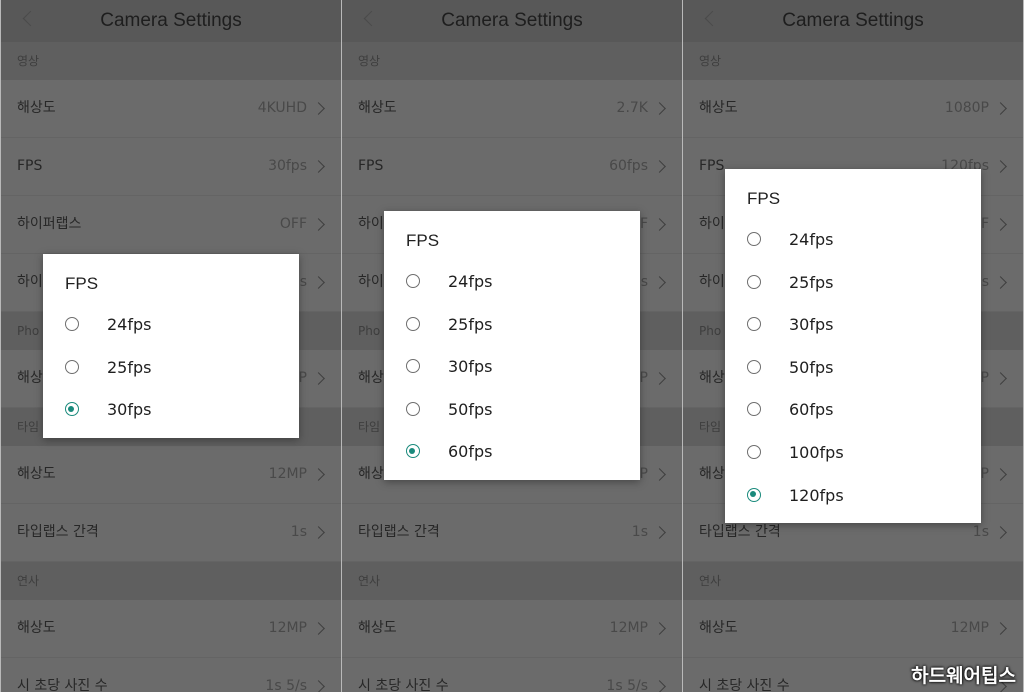 The height and width of the screenshot is (692, 1024). Describe the element at coordinates (298, 532) in the screenshot. I see `setting-value: 1s` at that location.